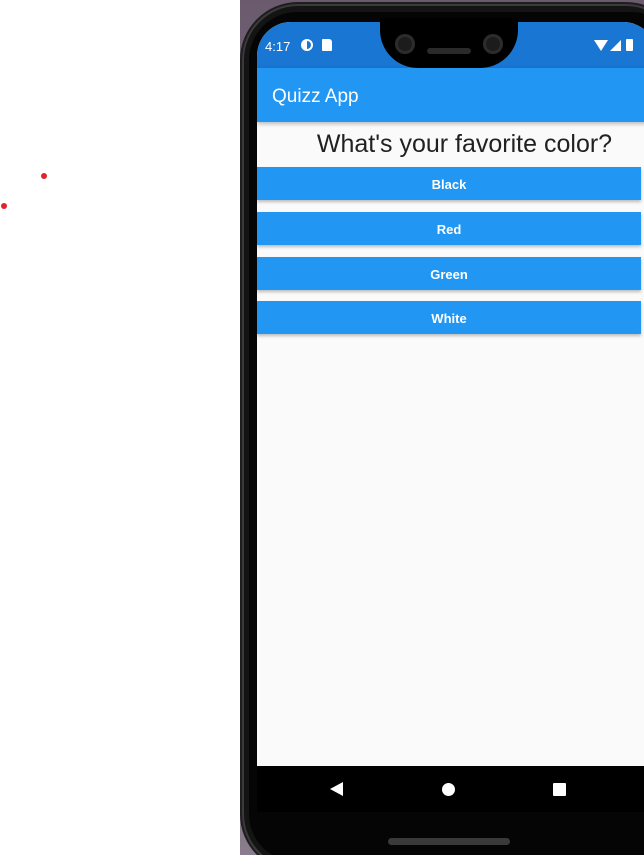 This screenshot has width=644, height=855. I want to click on answer-button-white: White, so click(449, 317).